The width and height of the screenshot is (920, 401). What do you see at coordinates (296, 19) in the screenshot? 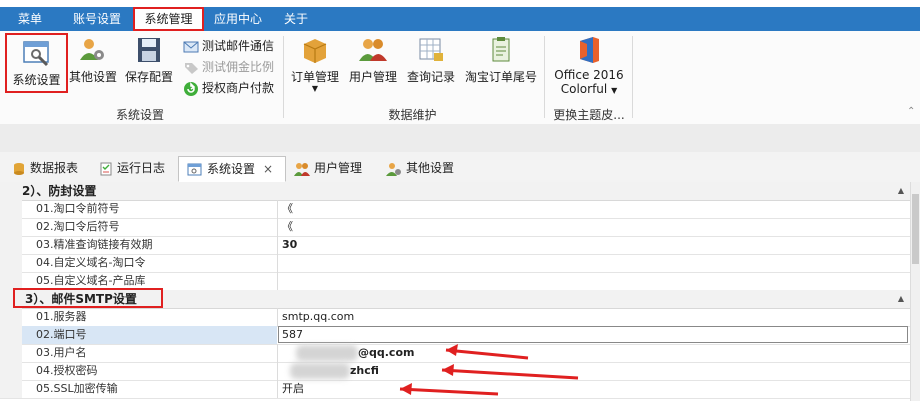
I see `menu-item-about: 关于` at bounding box center [296, 19].